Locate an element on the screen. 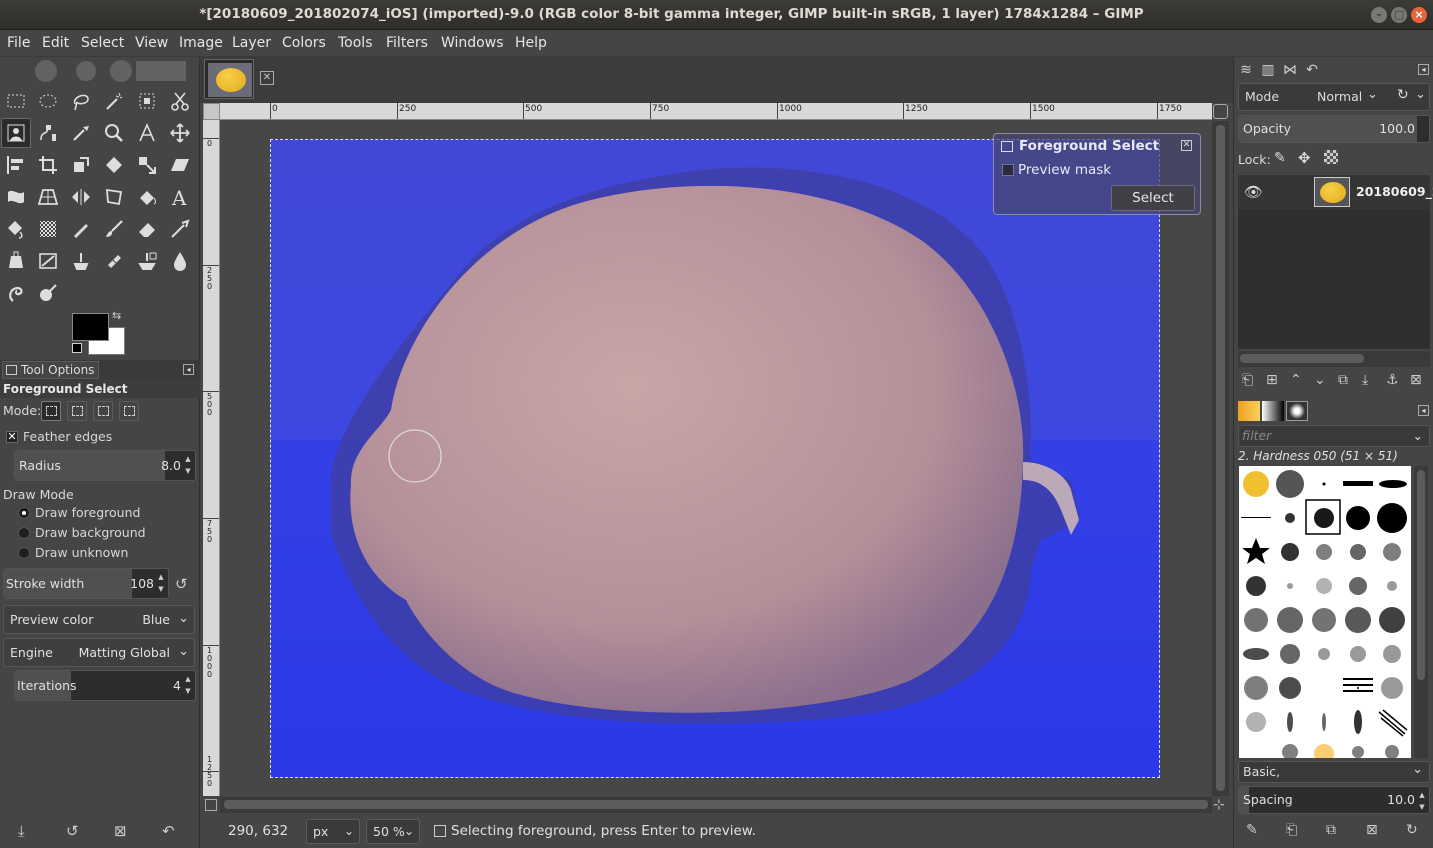 The image size is (1433, 848). default-colors-icon is located at coordinates (77, 348).